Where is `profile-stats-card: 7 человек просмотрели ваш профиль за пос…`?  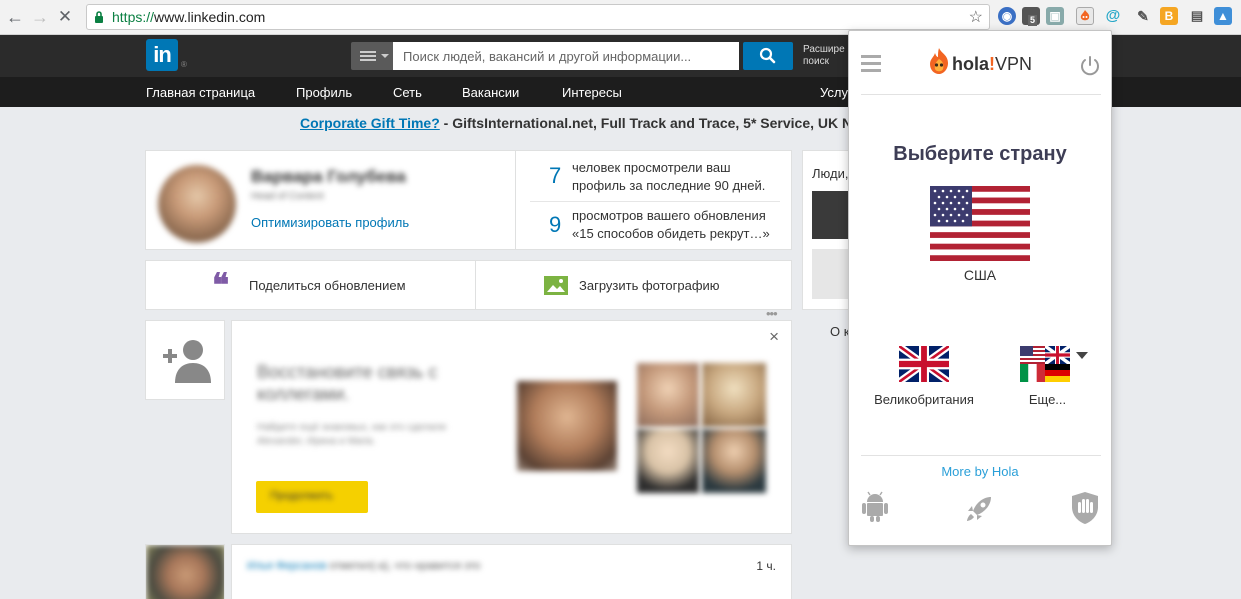
profile-stats-card: 7 человек просмотрели ваш профиль за пос… is located at coordinates (653, 200).